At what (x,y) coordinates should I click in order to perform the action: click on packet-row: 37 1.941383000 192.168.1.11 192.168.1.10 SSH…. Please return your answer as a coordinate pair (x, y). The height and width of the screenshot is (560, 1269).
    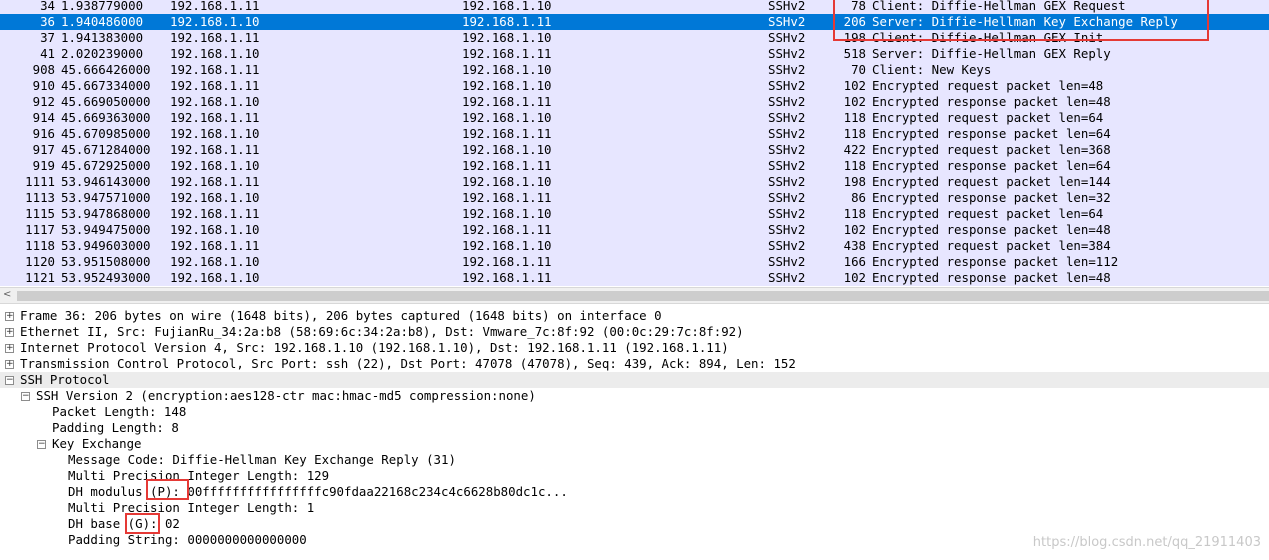
    Looking at the image, I should click on (634, 38).